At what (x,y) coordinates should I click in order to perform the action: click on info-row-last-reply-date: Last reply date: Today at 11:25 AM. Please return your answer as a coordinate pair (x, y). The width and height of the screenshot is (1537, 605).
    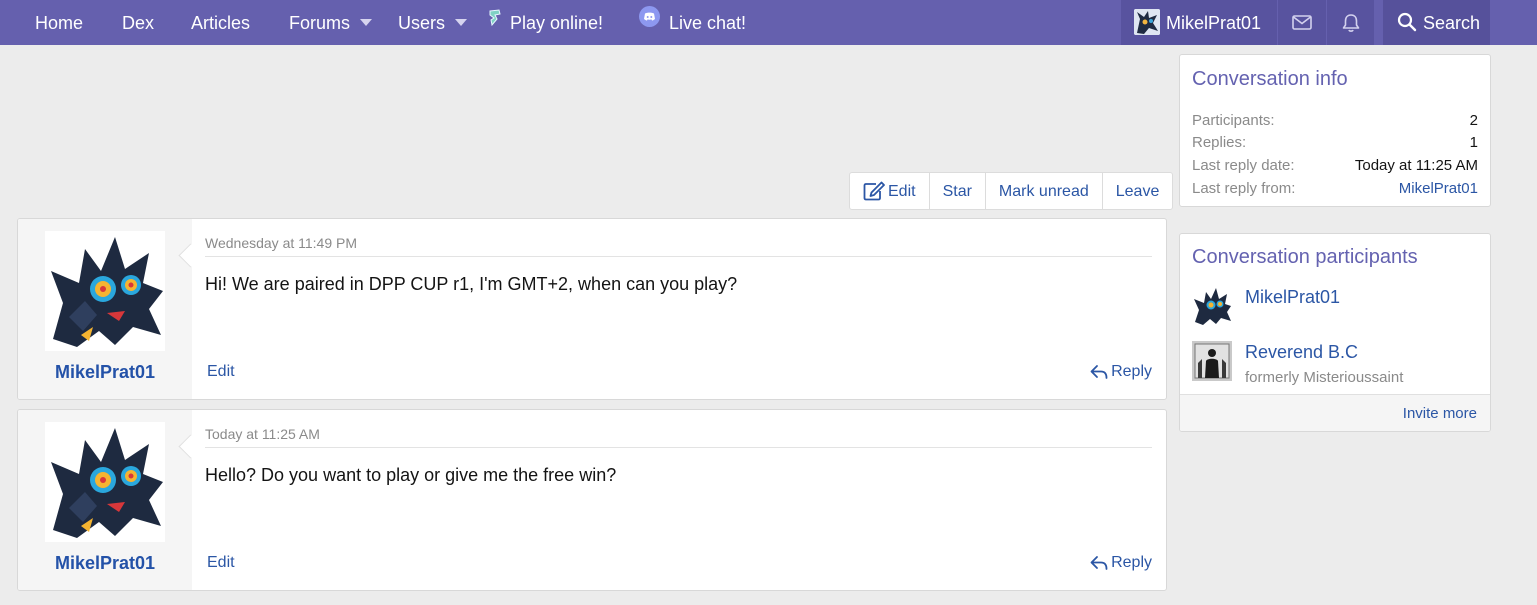
    Looking at the image, I should click on (1335, 167).